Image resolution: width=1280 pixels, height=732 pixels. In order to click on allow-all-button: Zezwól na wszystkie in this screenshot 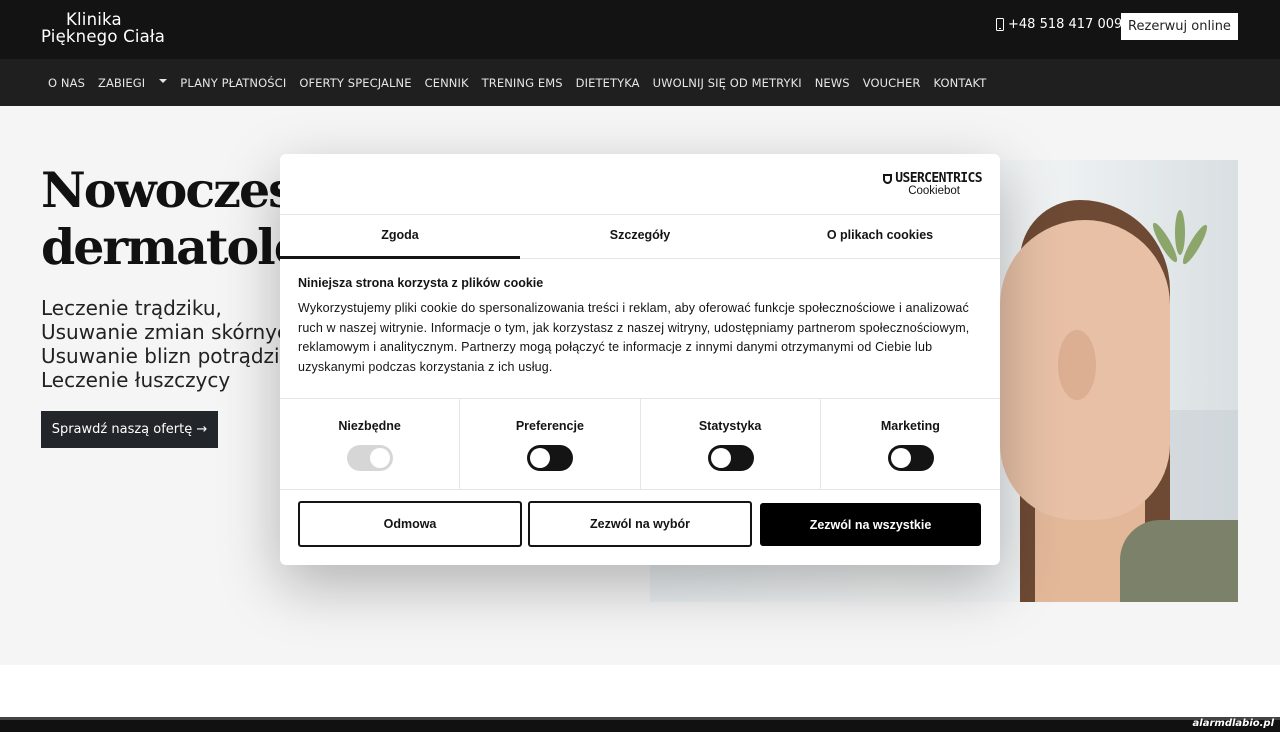, I will do `click(870, 524)`.